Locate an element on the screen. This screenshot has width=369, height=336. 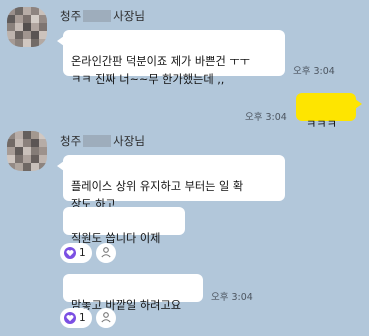
message-bubble: 온라인간판 덕분이죠 제가 바쁜건 ㅜㅜ ㅋㅋ 진짜 너~~무 한가했는데 ,, is located at coordinates (171, 58).